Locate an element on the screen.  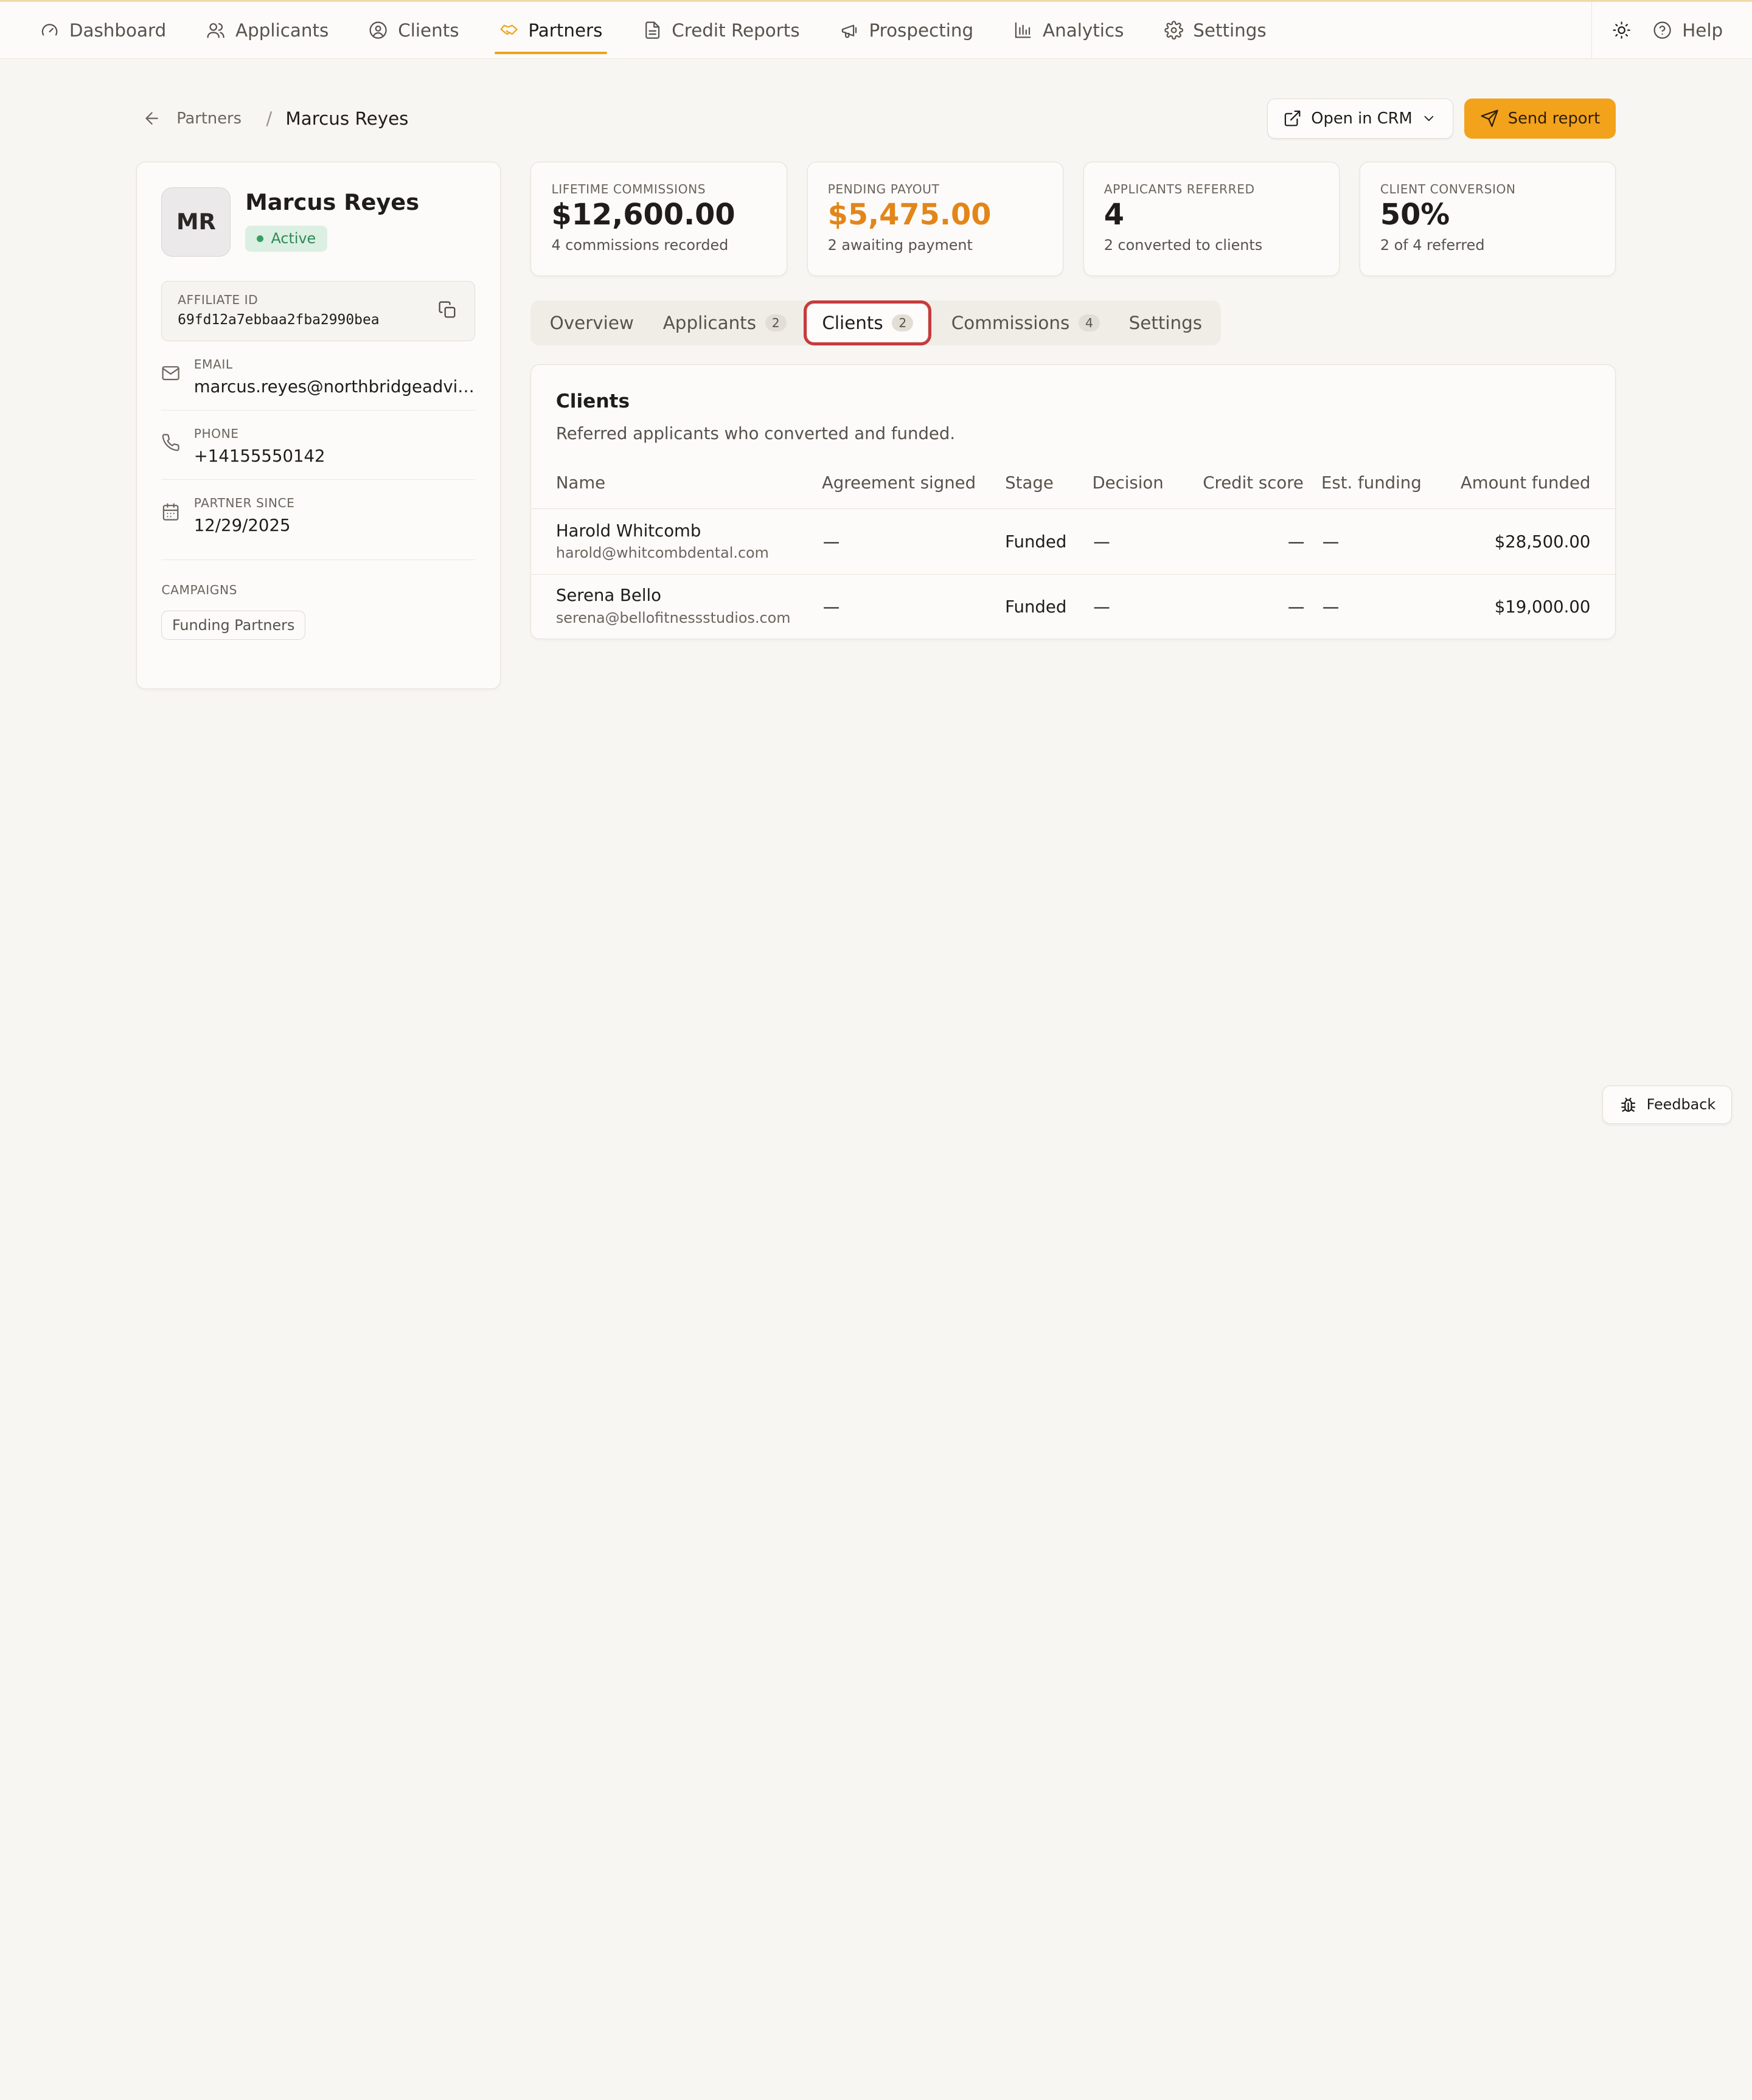
nav-item-partners: Partners is located at coordinates (550, 30).